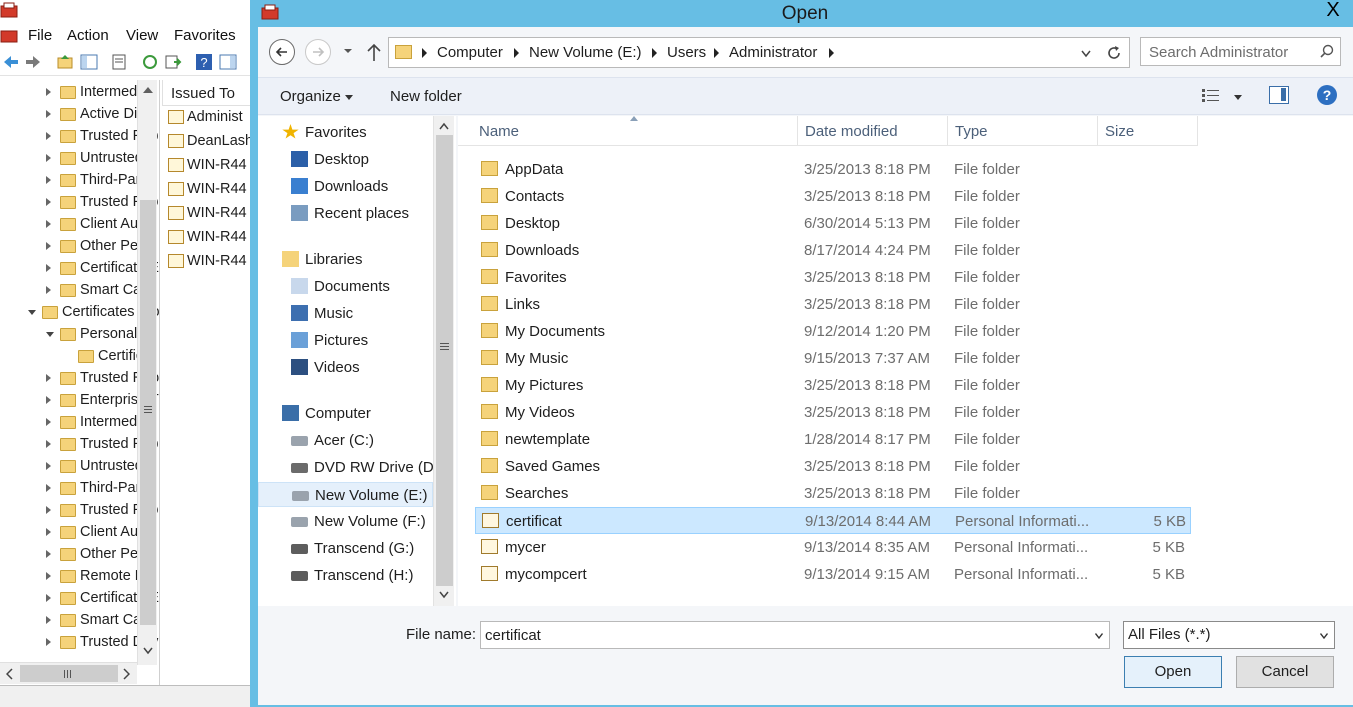 This screenshot has height=707, width=1353. What do you see at coordinates (310, 96) in the screenshot?
I see `organize-button: Organize` at bounding box center [310, 96].